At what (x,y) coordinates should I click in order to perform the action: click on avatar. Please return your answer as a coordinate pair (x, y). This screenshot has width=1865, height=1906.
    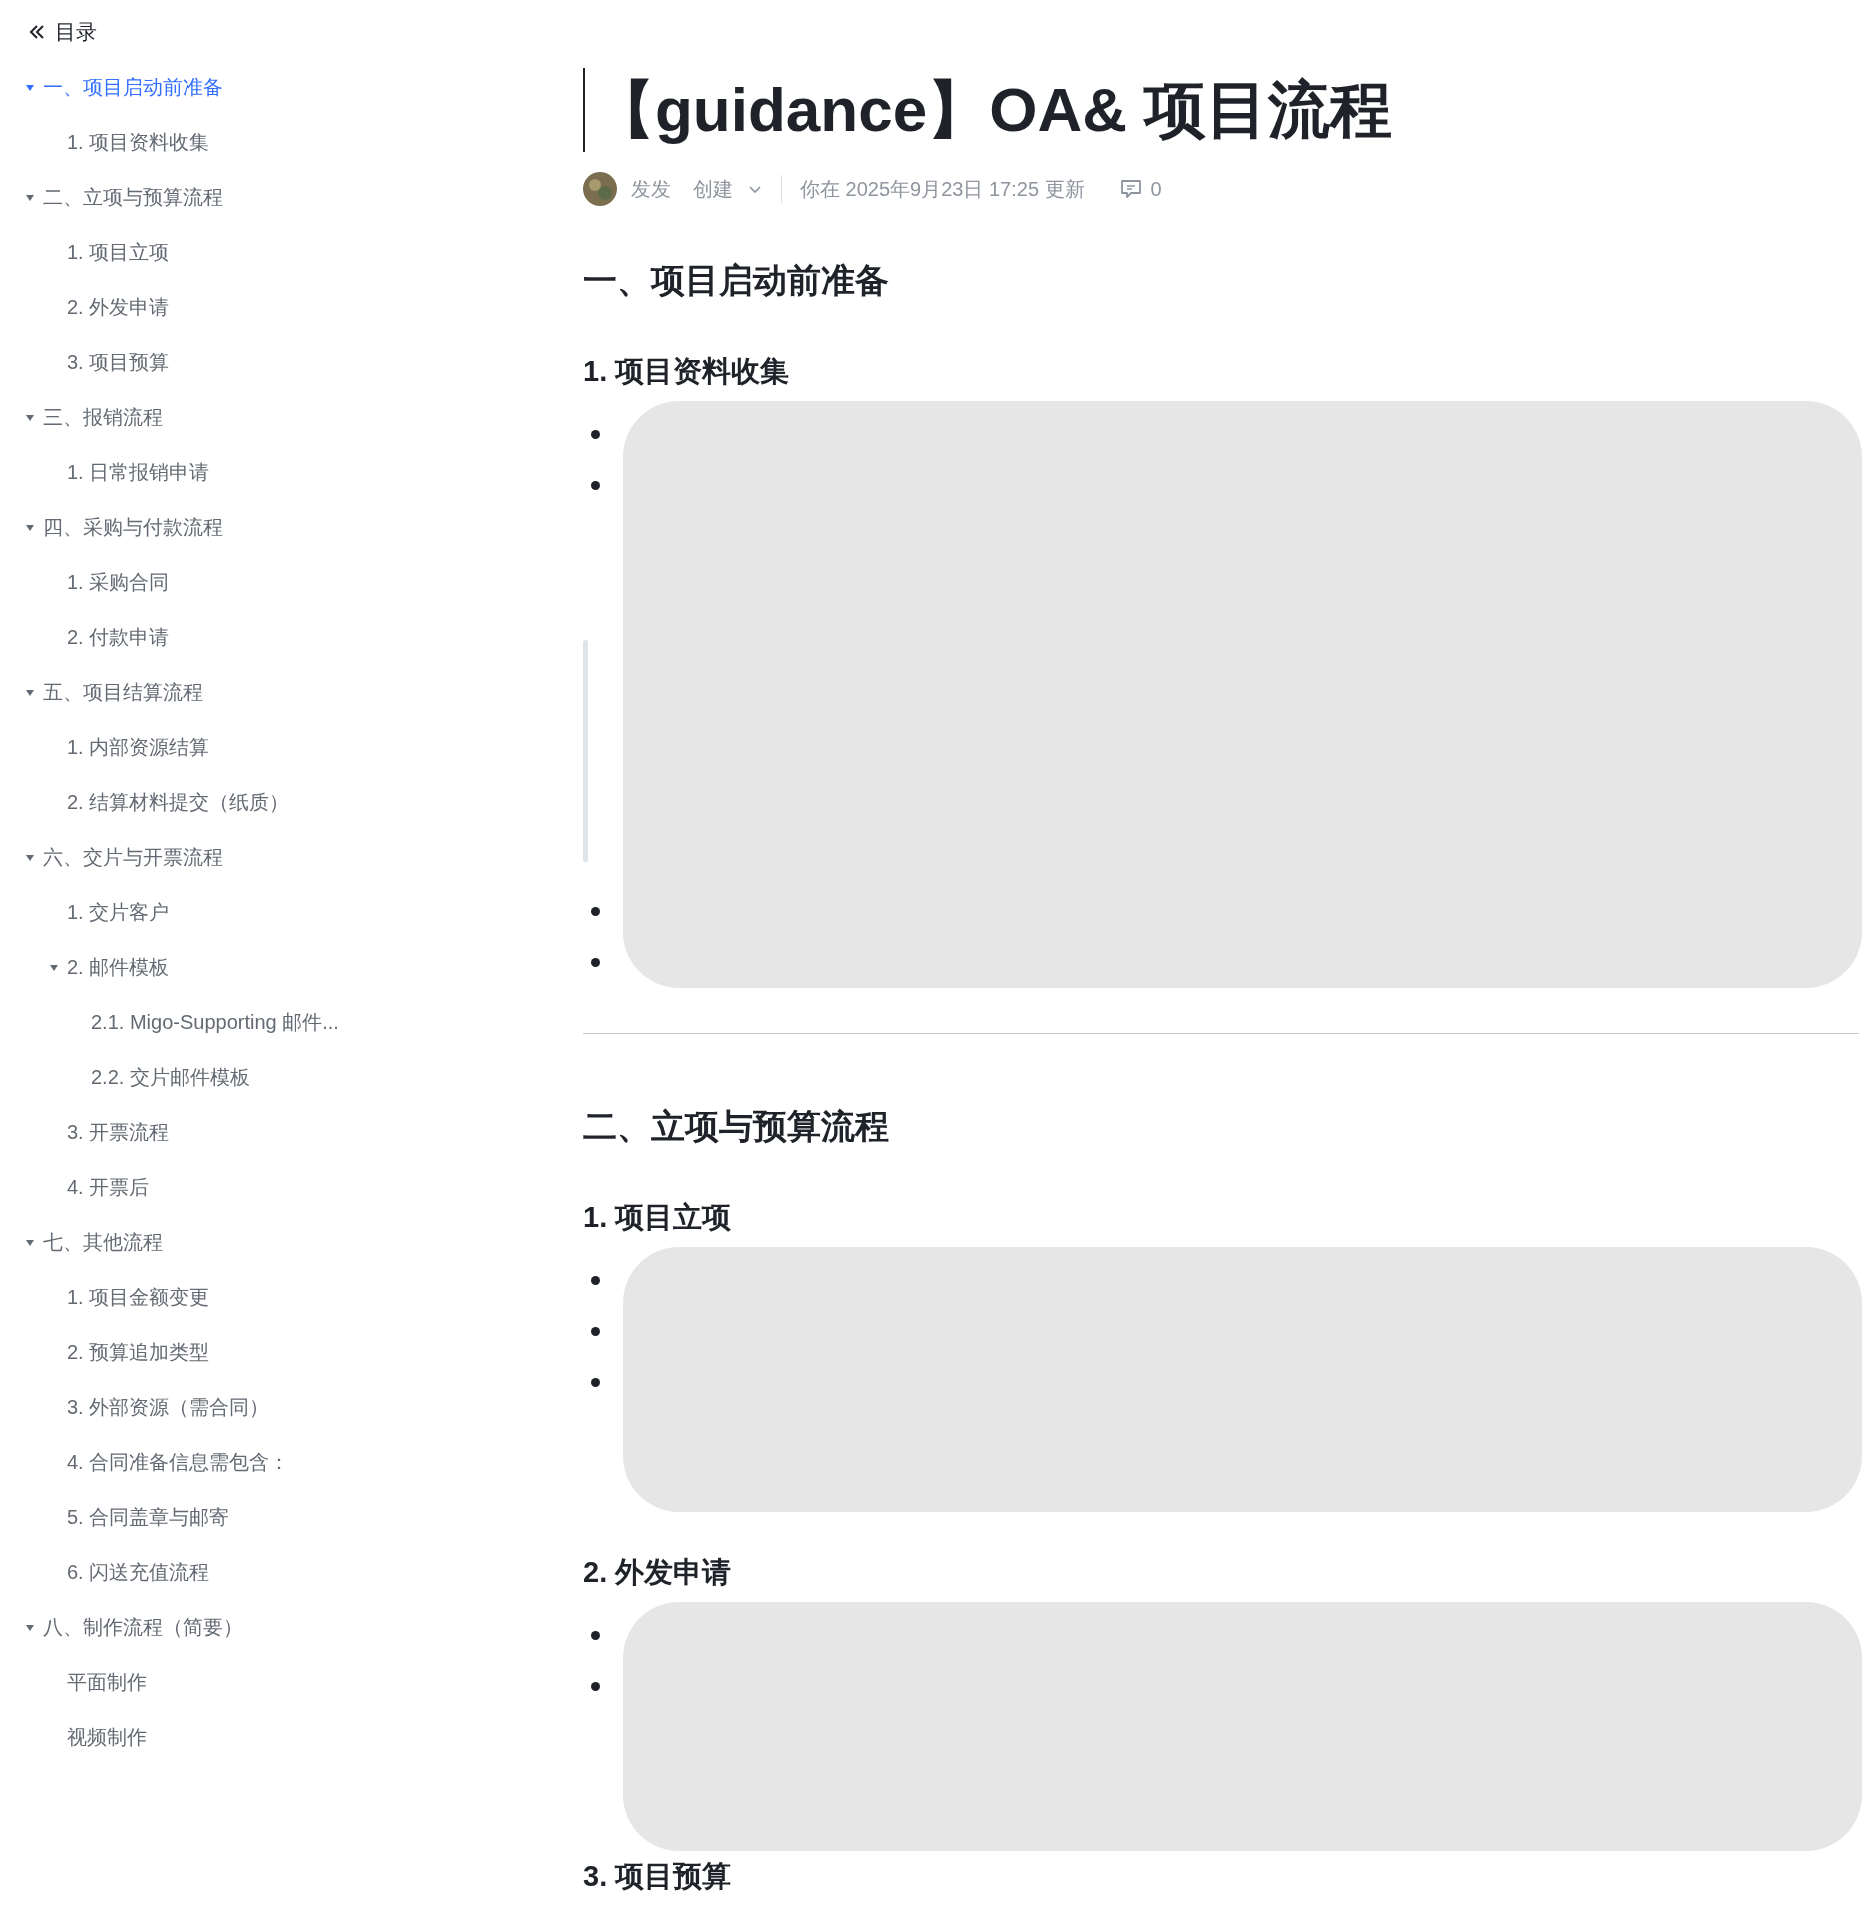
    Looking at the image, I should click on (600, 189).